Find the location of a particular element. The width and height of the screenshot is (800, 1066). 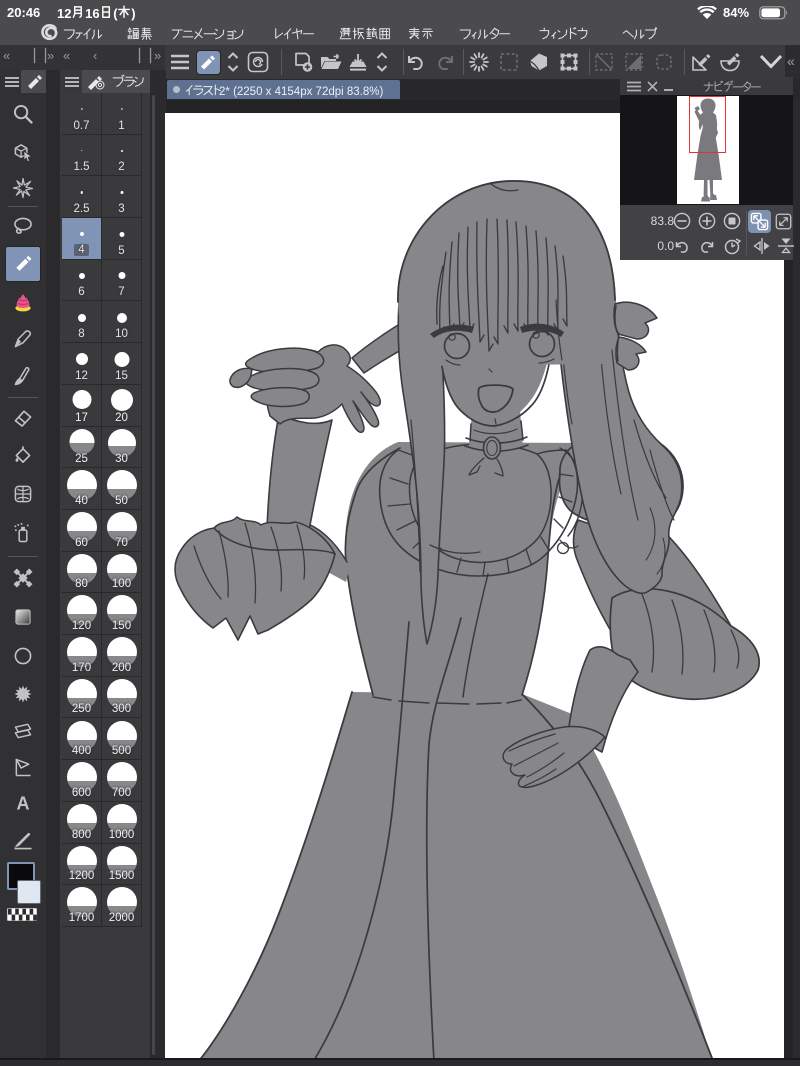

svg-text: 6 is located at coordinates (95, 13).